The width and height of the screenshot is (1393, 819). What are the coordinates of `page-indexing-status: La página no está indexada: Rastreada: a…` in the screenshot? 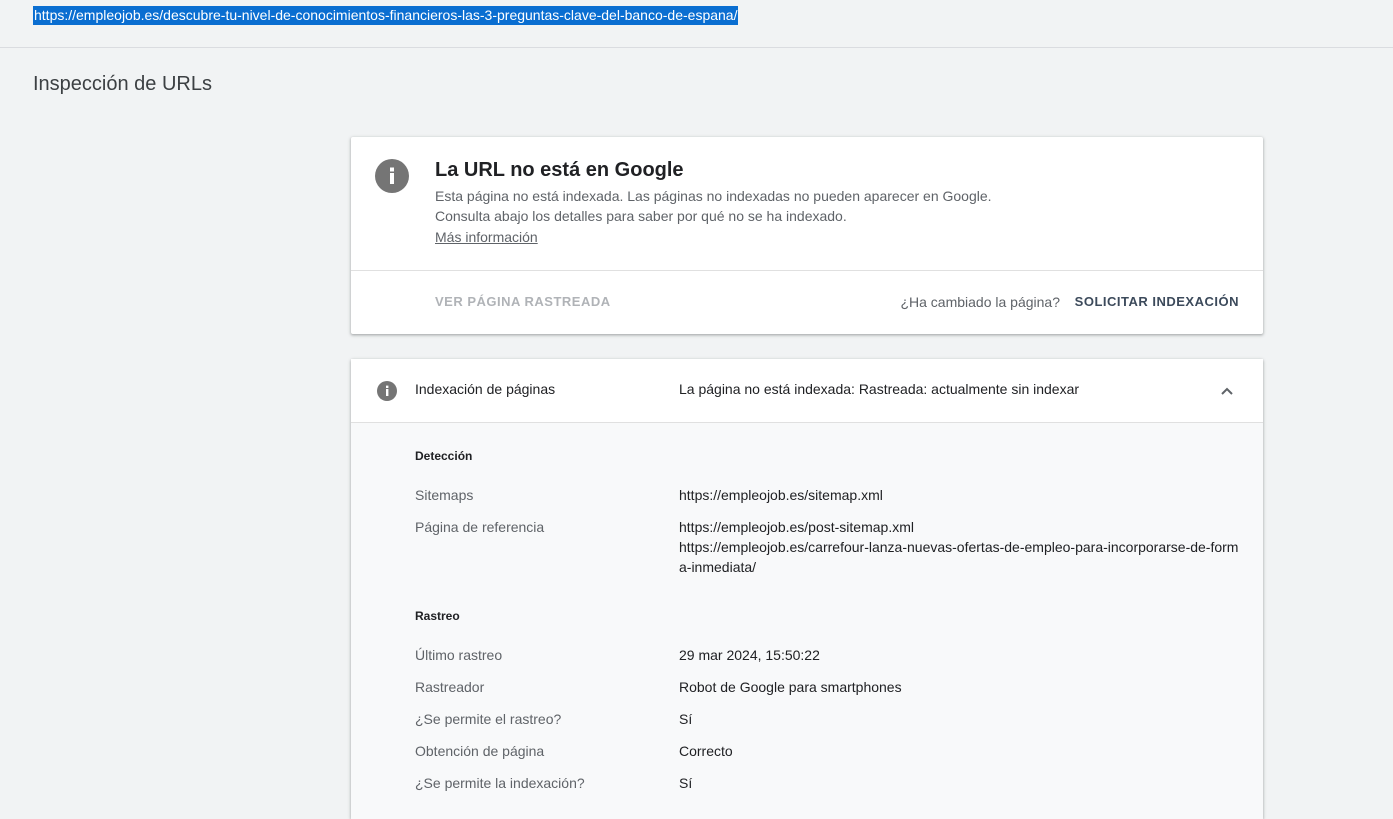 It's located at (879, 389).